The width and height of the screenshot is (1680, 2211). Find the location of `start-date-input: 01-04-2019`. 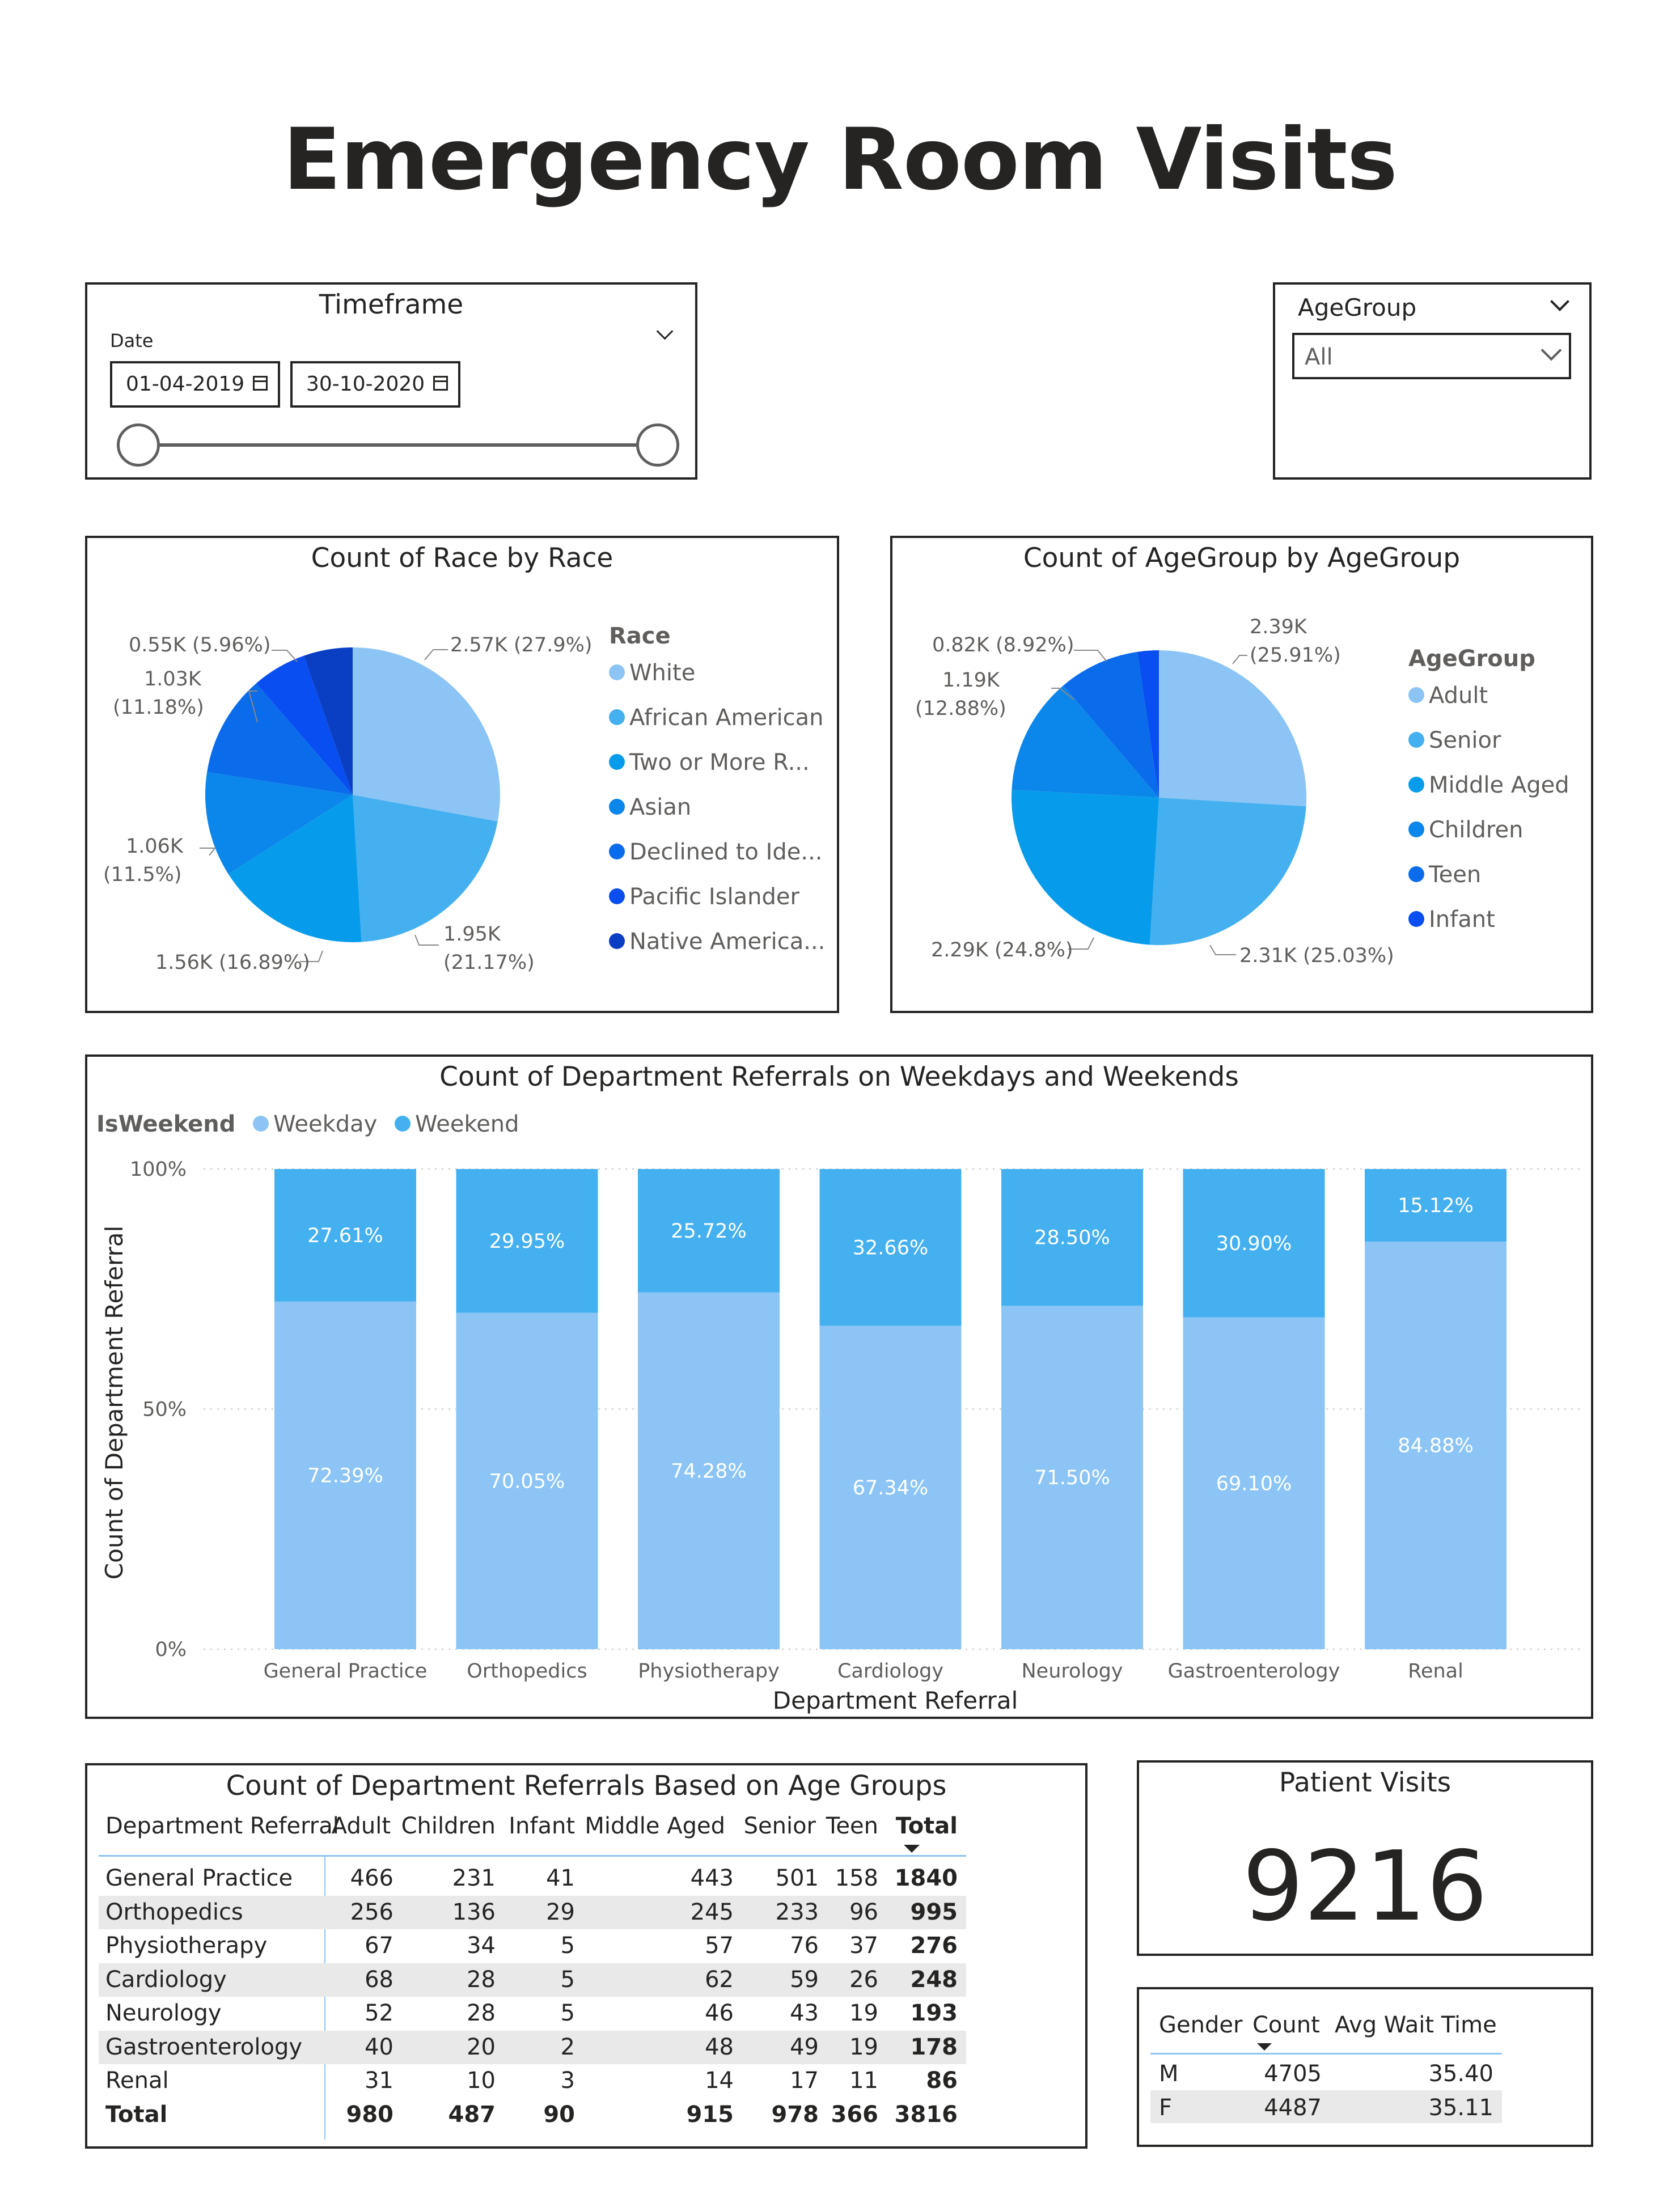

start-date-input: 01-04-2019 is located at coordinates (195, 384).